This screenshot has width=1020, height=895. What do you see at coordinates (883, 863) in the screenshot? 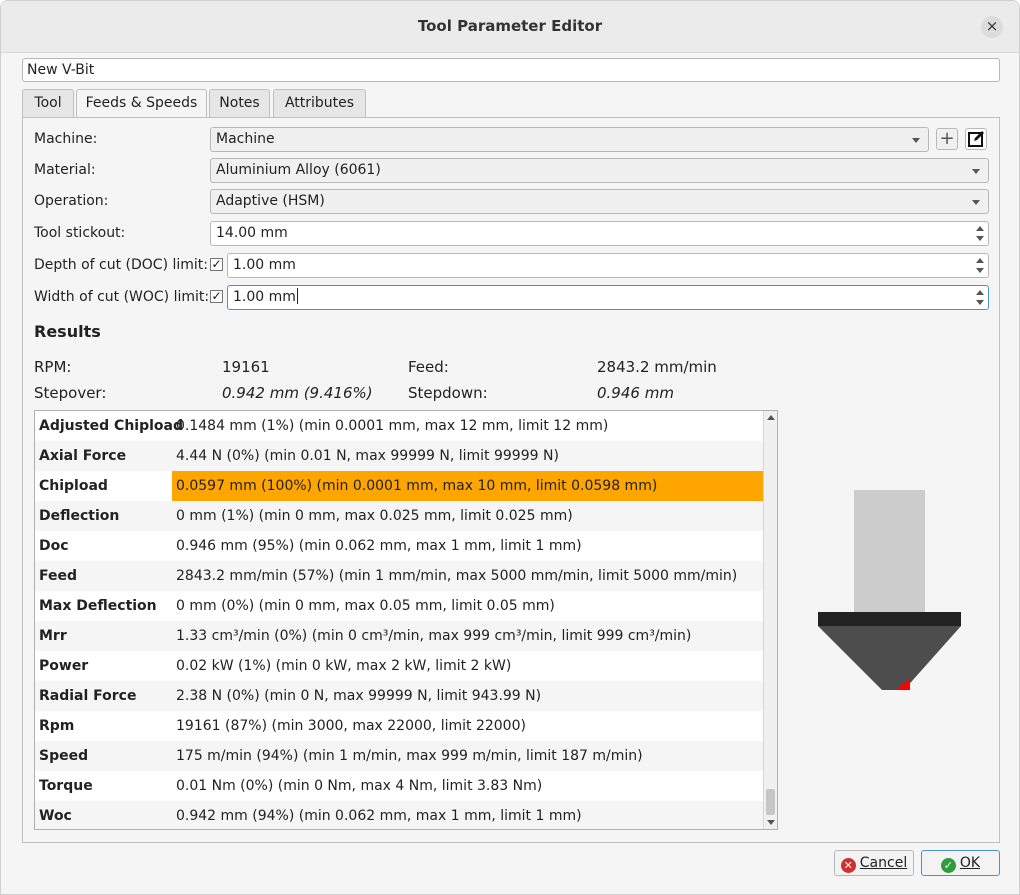
I see `cancel-button-label: Cancel` at bounding box center [883, 863].